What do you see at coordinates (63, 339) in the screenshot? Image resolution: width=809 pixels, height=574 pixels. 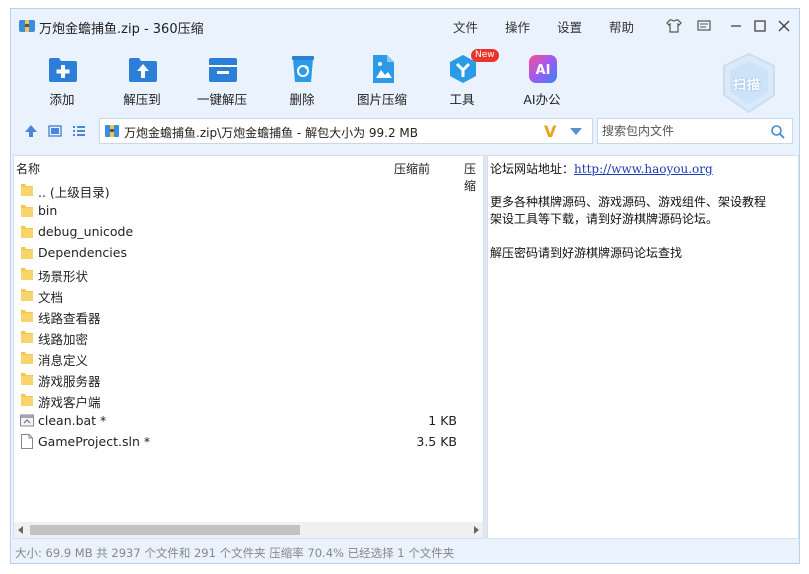 I see `file-name: 线路加密` at bounding box center [63, 339].